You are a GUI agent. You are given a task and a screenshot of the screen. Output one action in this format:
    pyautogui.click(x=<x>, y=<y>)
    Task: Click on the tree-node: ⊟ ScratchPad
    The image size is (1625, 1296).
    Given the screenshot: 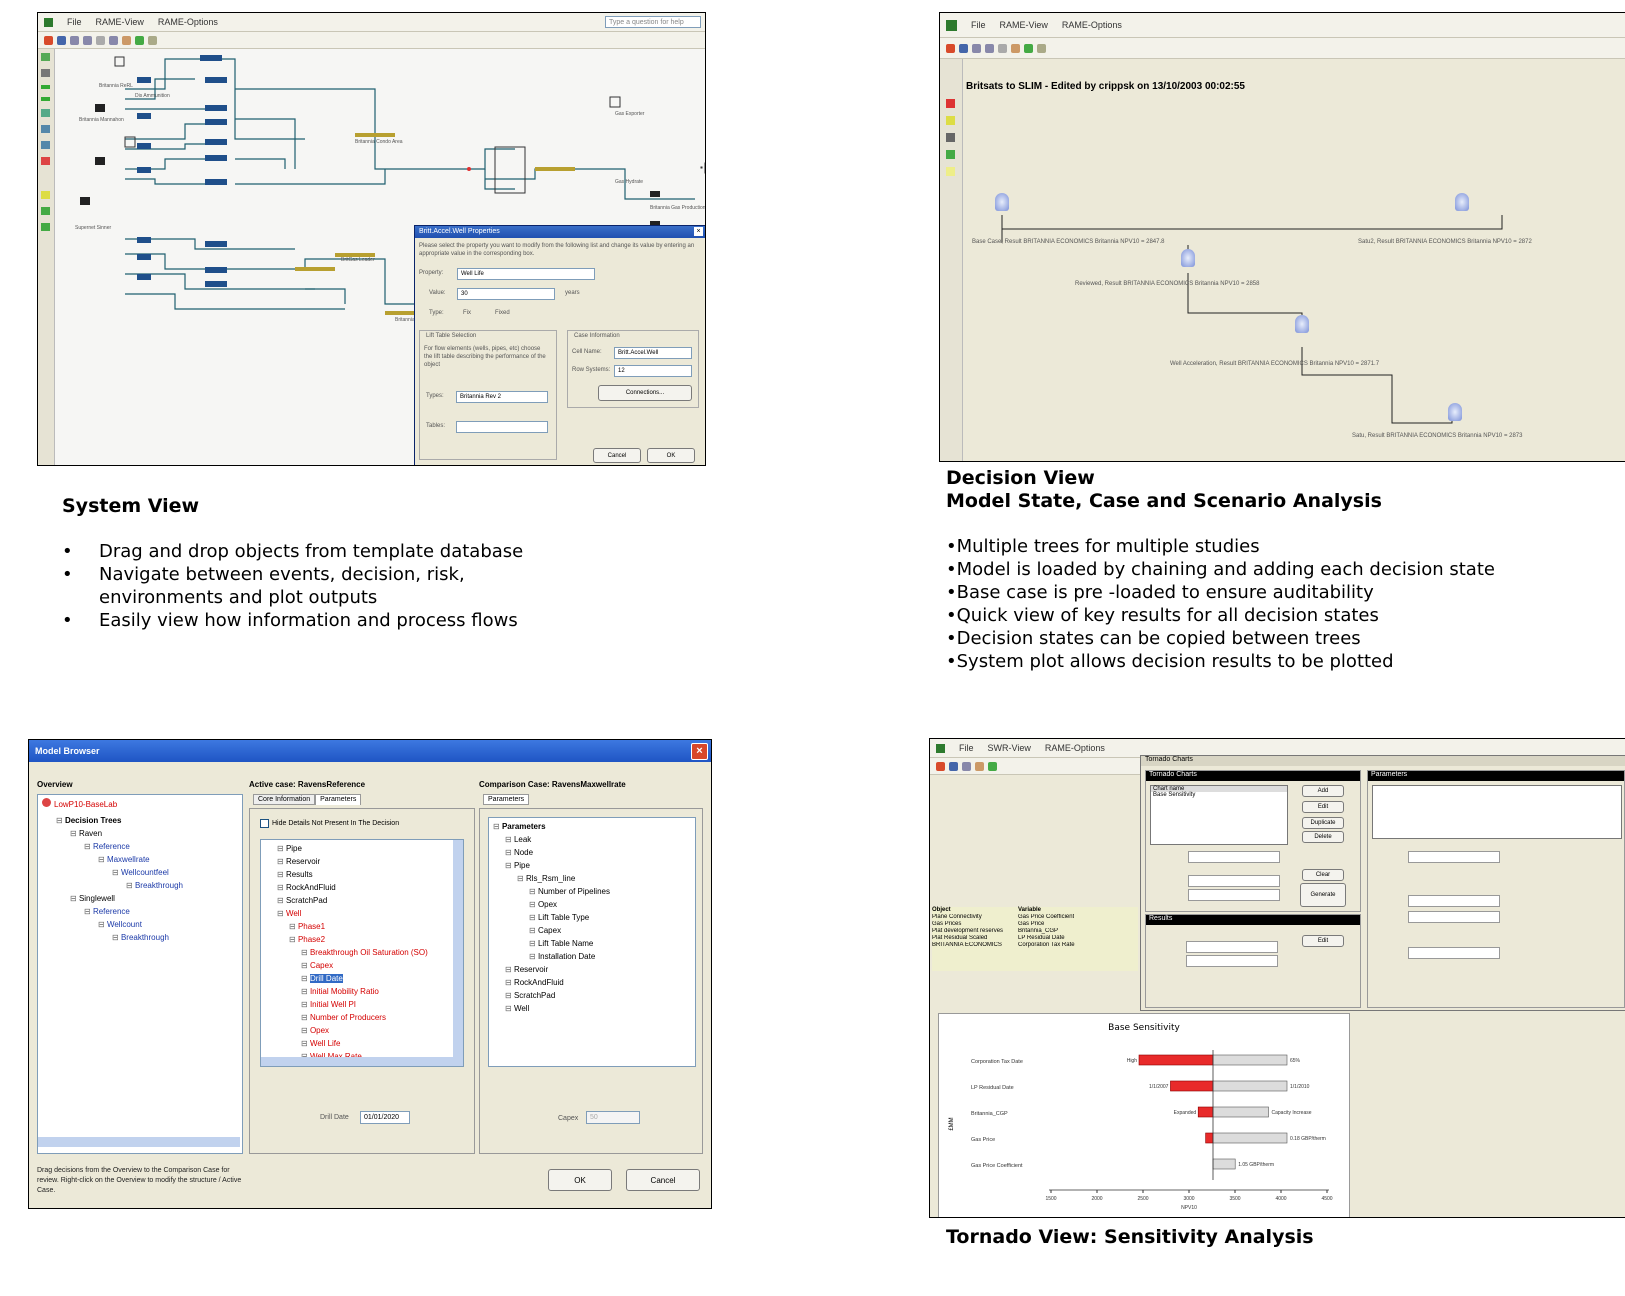 What is the action you would take?
    pyautogui.click(x=592, y=995)
    